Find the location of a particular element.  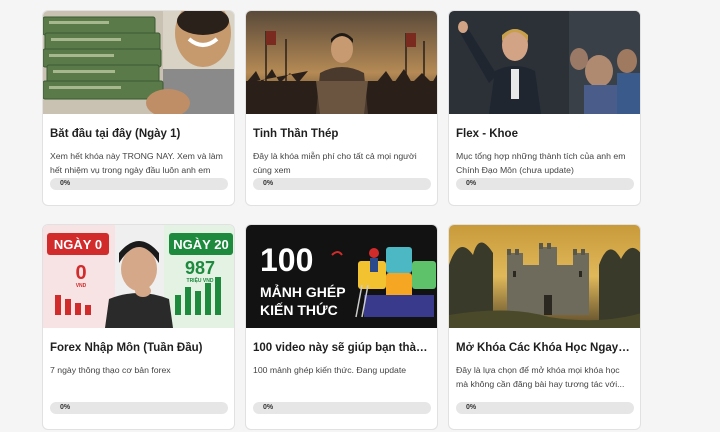

course-title: Tinh Thần Thép is located at coordinates (341, 134).